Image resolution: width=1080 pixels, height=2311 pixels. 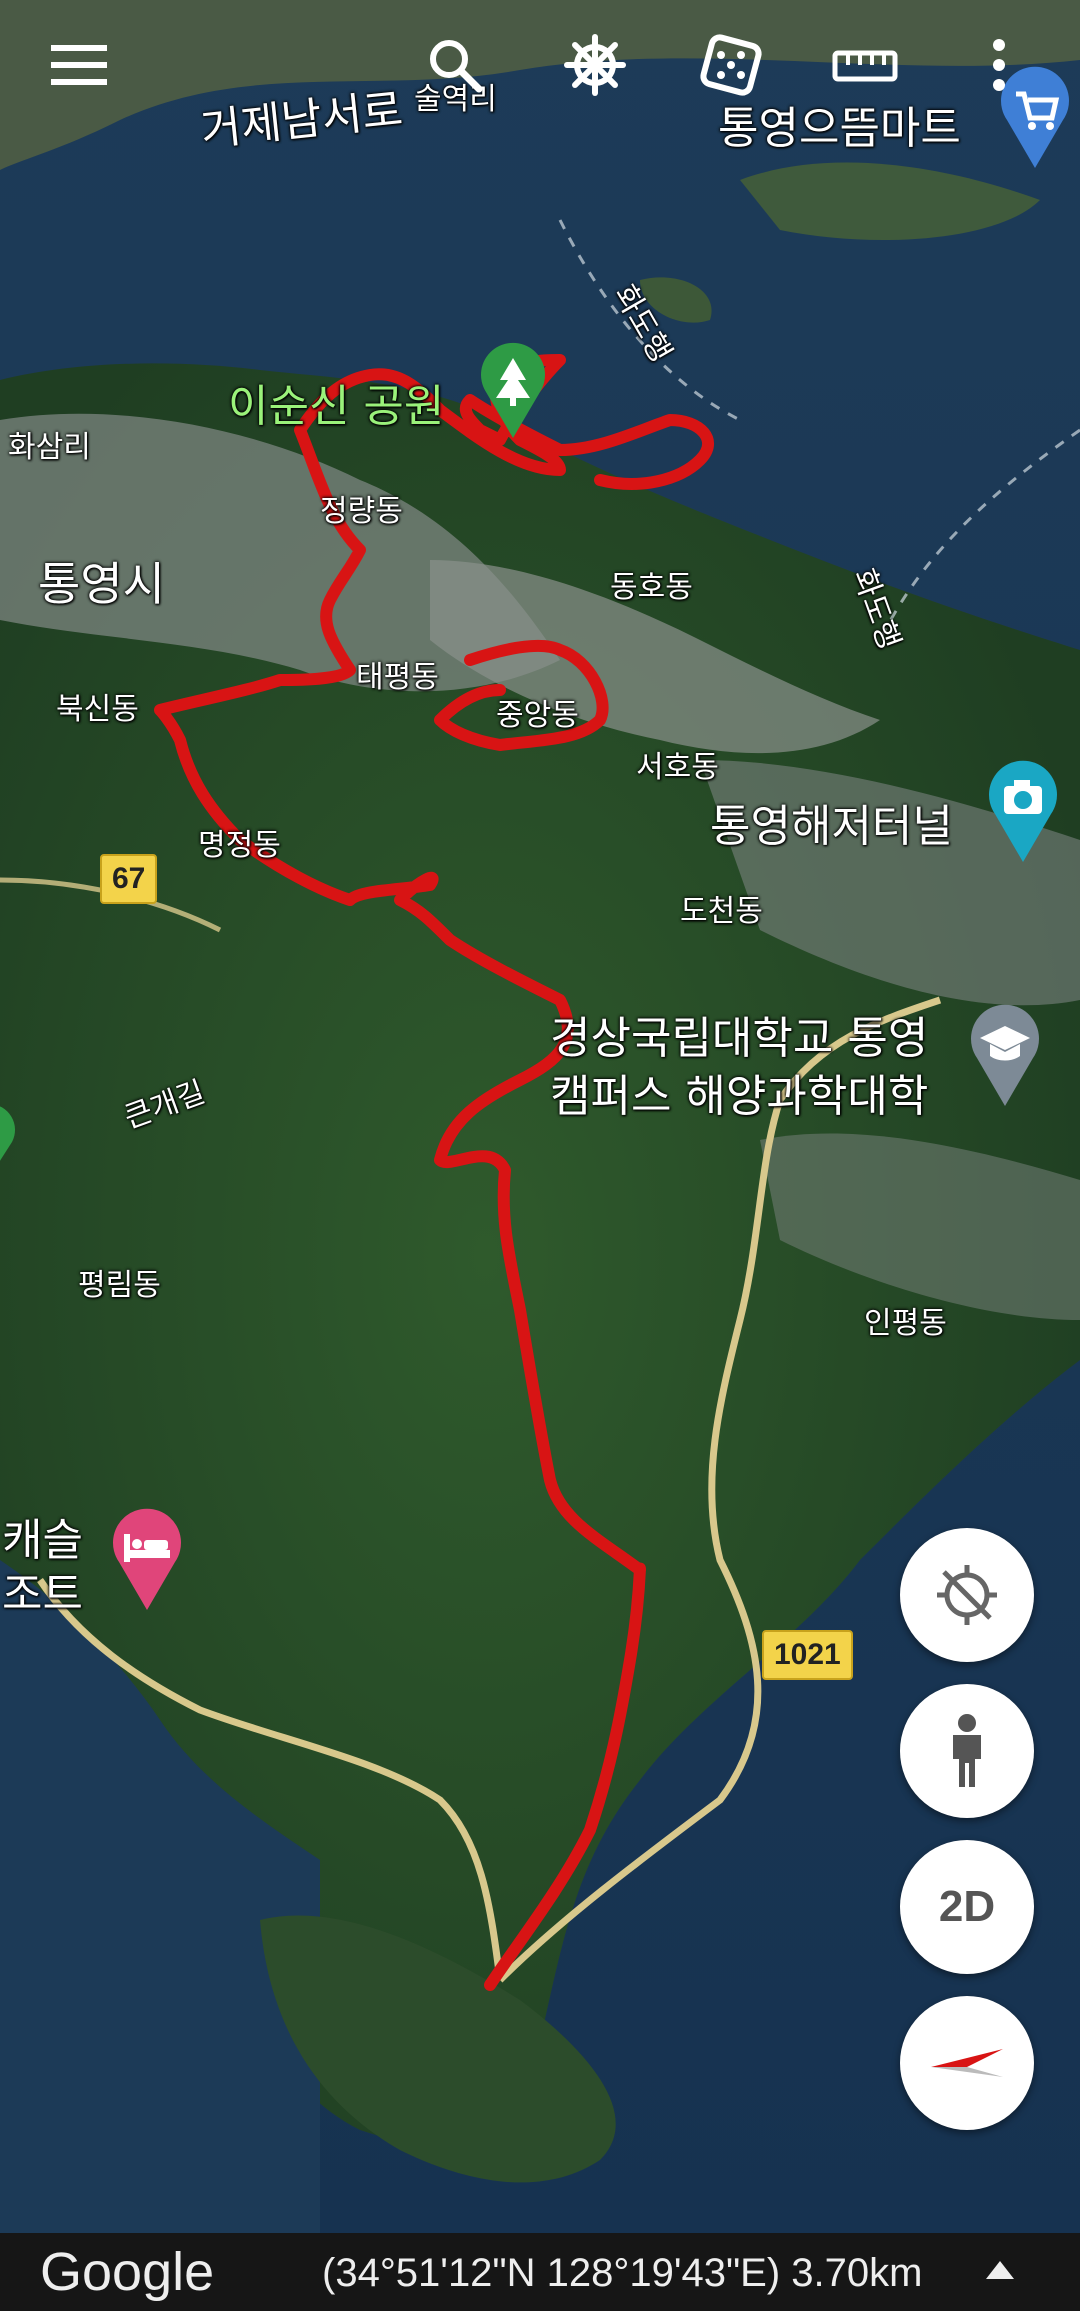 What do you see at coordinates (455, 65) in the screenshot?
I see `search-icon` at bounding box center [455, 65].